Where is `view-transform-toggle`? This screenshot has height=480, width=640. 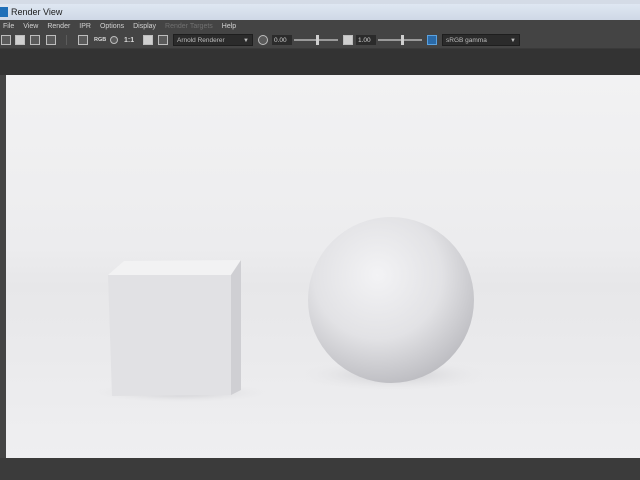 view-transform-toggle is located at coordinates (432, 40).